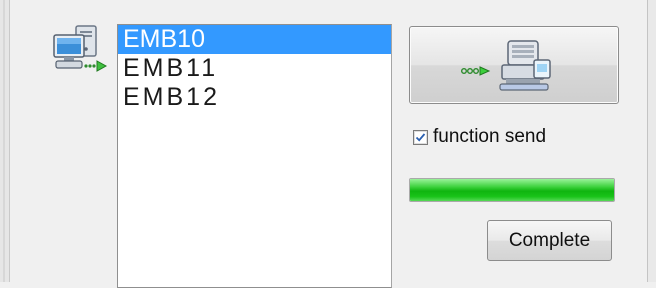 The image size is (656, 288). I want to click on transfer-progress-bar, so click(512, 190).